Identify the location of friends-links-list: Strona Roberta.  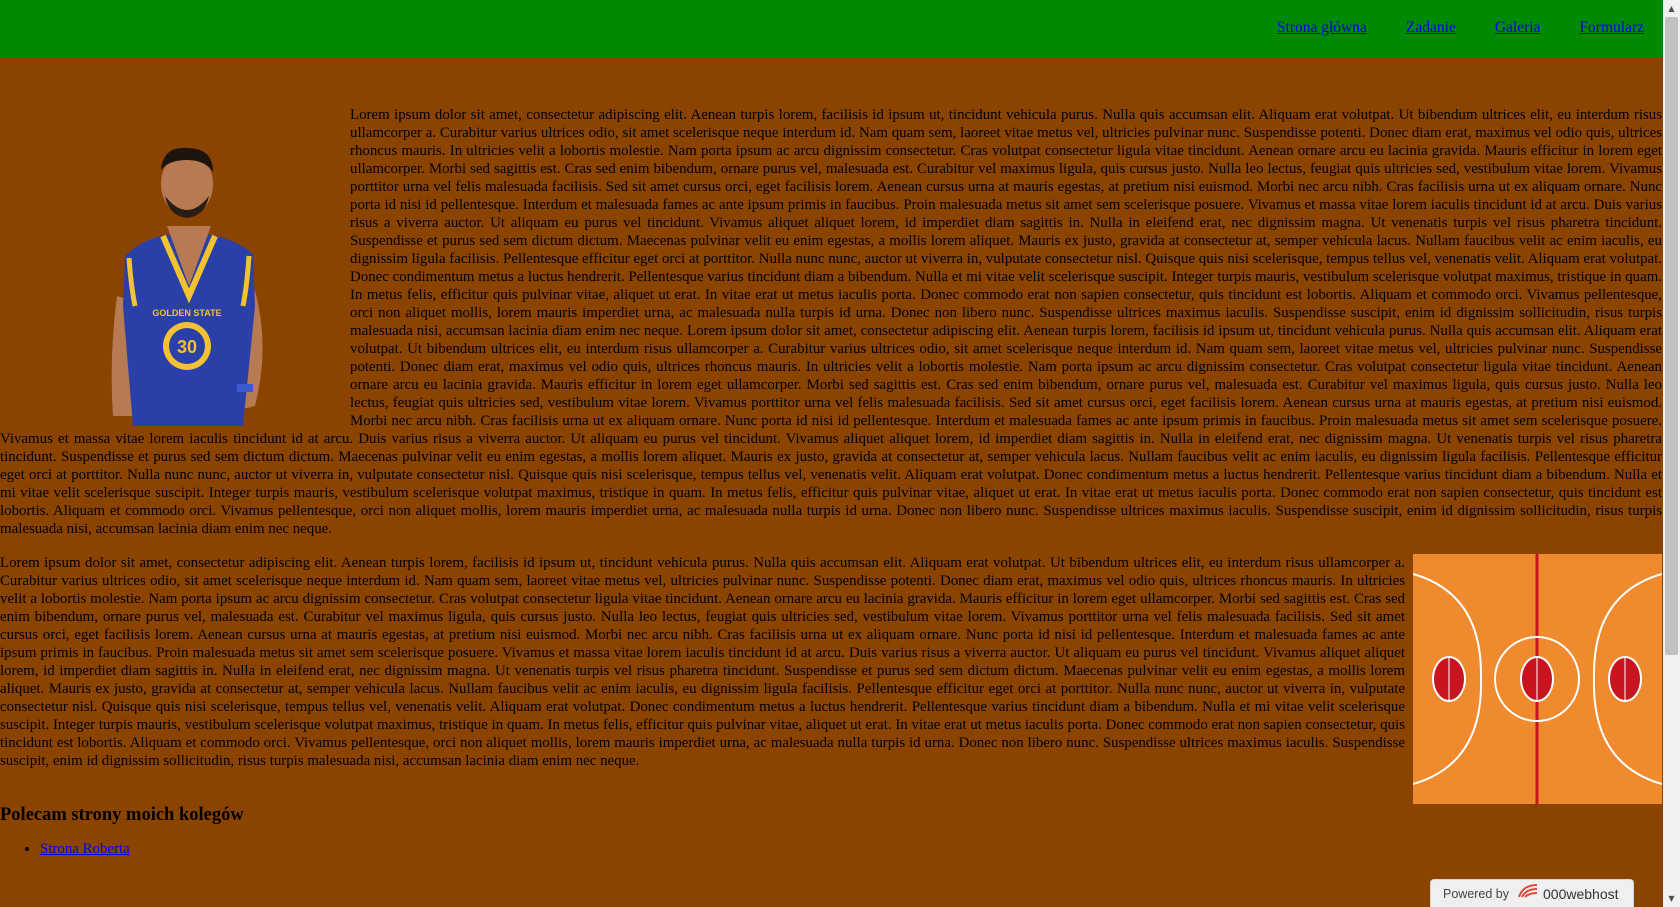
(831, 849).